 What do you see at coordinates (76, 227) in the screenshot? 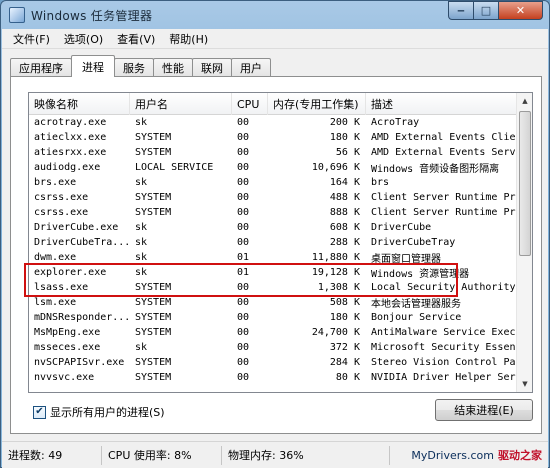
I see `process-name: DriverCube.exe` at bounding box center [76, 227].